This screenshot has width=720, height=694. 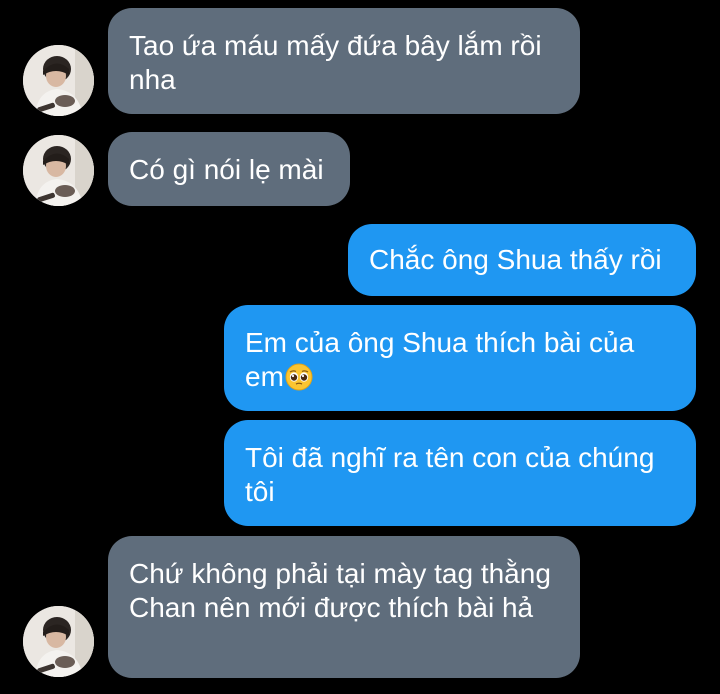 I want to click on message-bubble-incoming: Tao ứa máu mấy đứa bây lắm rồi nha, so click(x=344, y=61).